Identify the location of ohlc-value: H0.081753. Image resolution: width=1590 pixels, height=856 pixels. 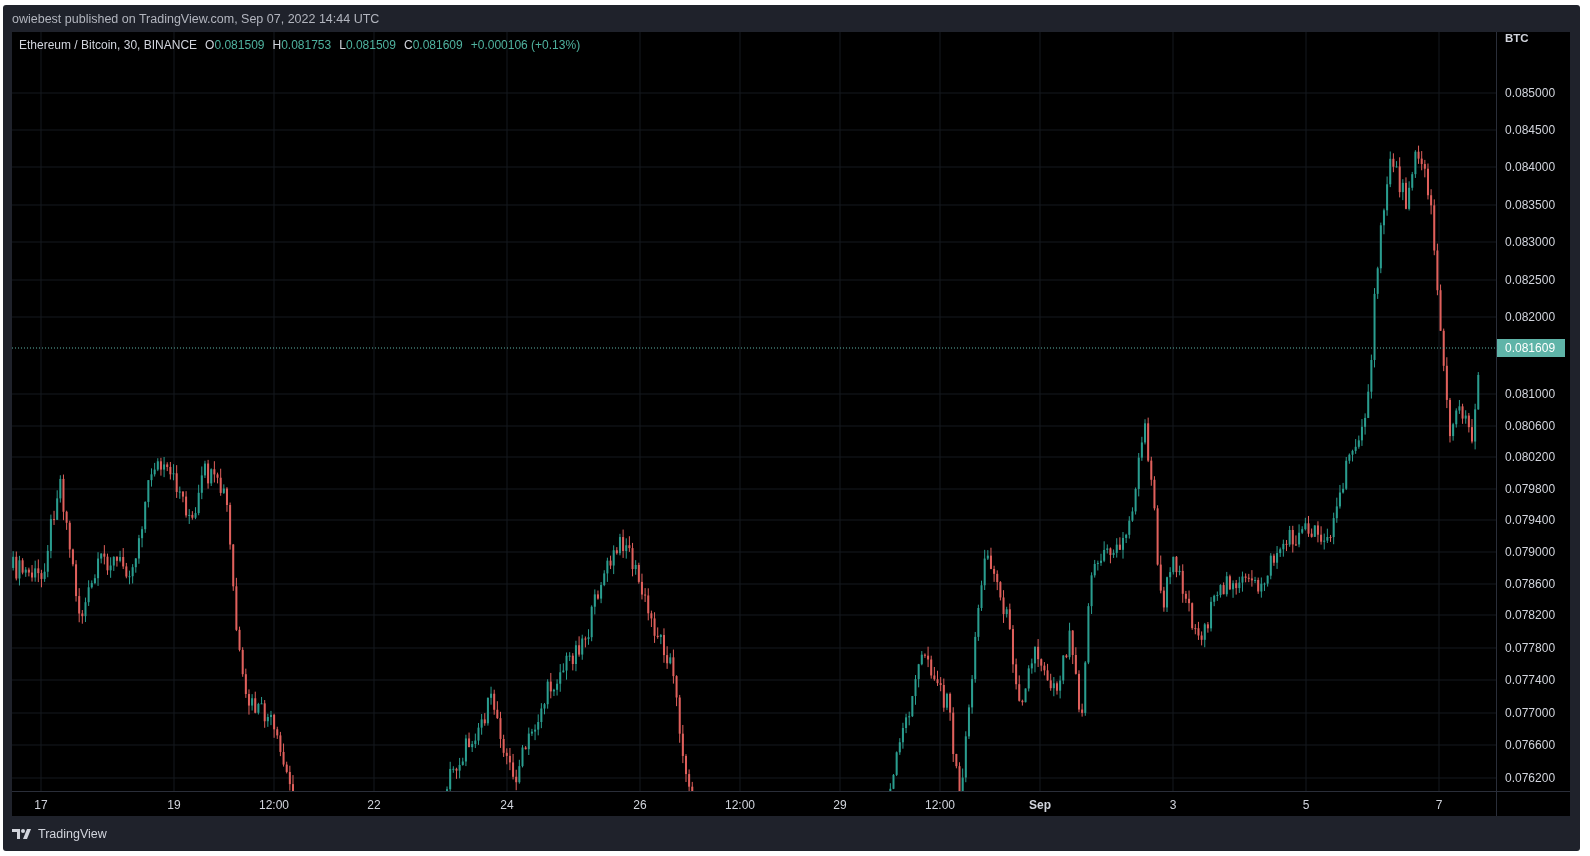
(302, 45).